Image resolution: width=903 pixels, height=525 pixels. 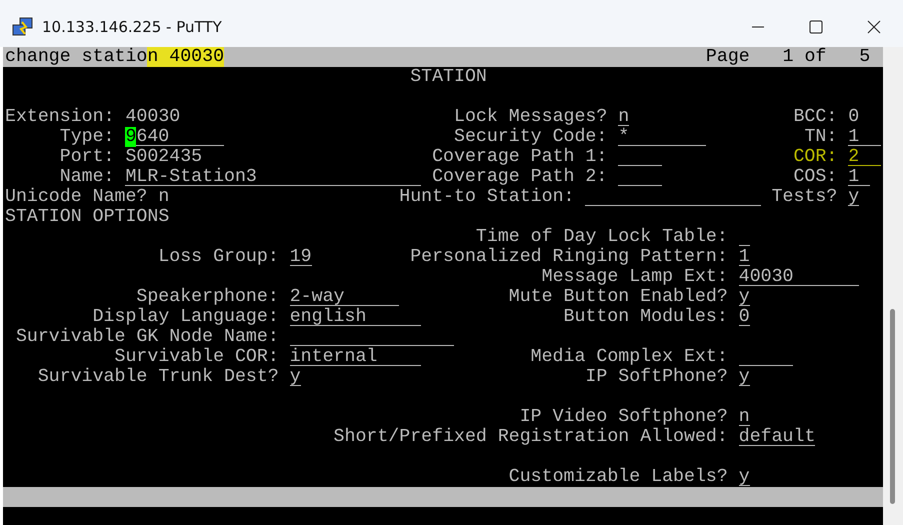 I want to click on input-field: english, so click(x=356, y=316).